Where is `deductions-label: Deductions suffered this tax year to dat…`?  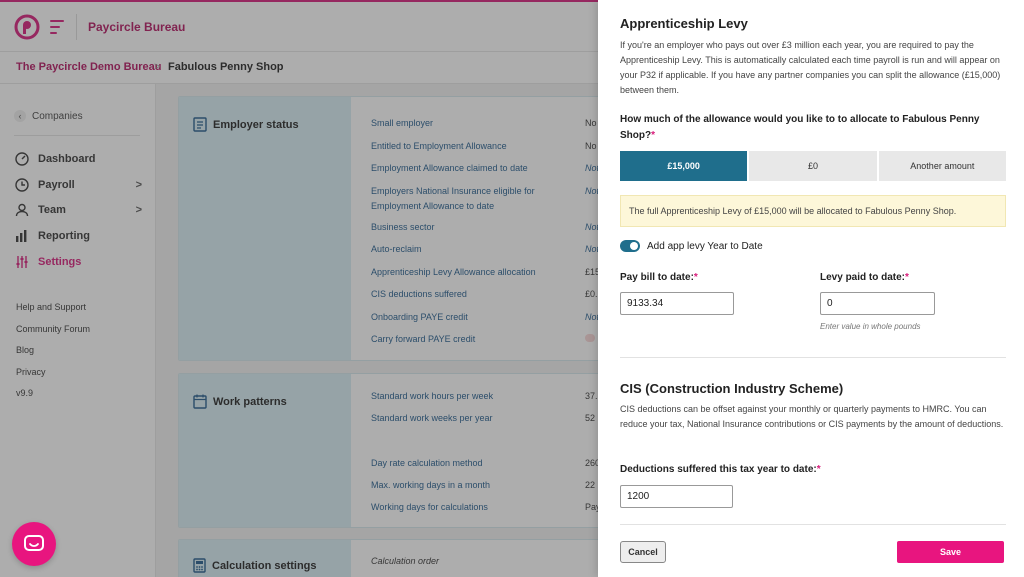
deductions-label: Deductions suffered this tax year to dat… is located at coordinates (720, 469).